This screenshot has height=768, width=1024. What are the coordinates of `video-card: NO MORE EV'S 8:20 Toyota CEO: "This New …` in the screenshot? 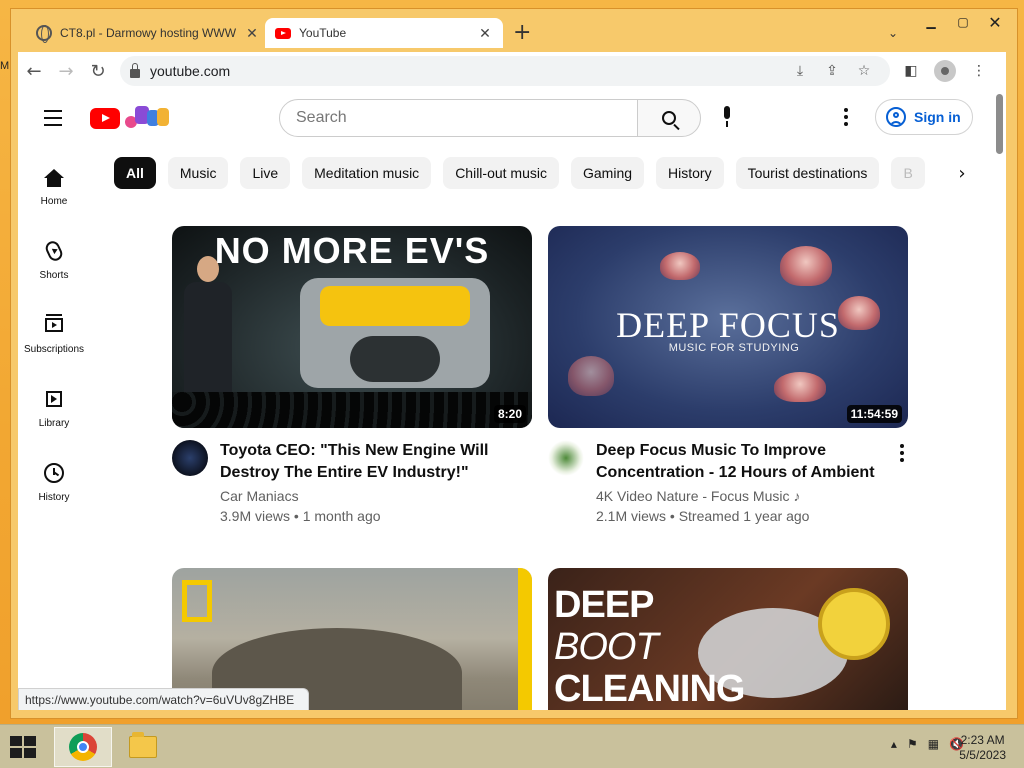 It's located at (352, 375).